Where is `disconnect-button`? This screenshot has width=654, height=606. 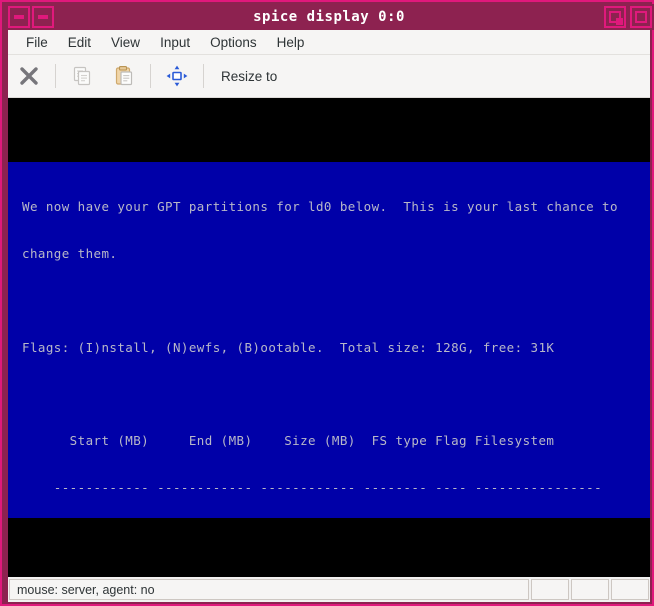
disconnect-button is located at coordinates (29, 76).